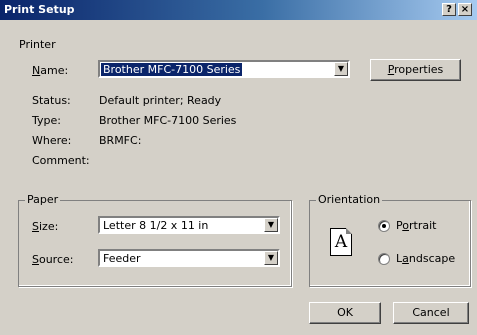 The height and width of the screenshot is (335, 477). What do you see at coordinates (172, 69) in the screenshot?
I see `printer-name-value: Brother MFC-7100 Series` at bounding box center [172, 69].